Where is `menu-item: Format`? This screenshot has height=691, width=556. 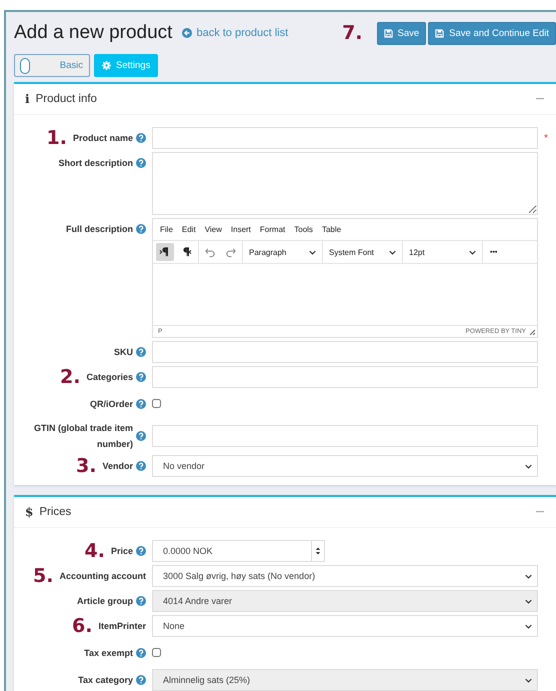 menu-item: Format is located at coordinates (273, 229).